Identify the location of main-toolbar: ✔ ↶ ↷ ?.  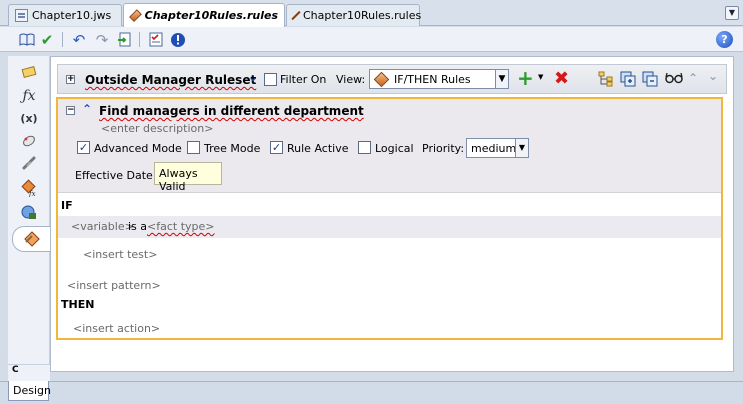
(371, 39).